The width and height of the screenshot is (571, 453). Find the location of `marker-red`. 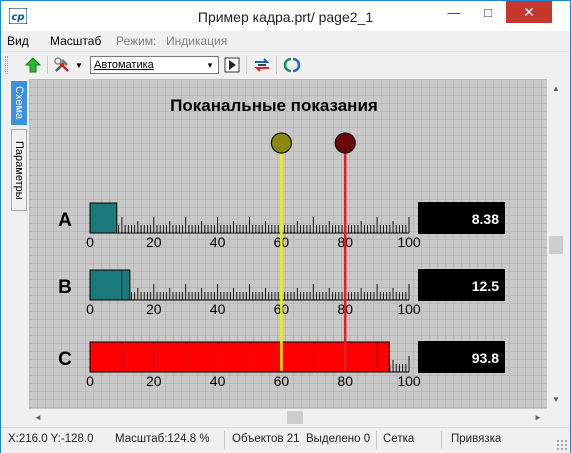

marker-red is located at coordinates (345, 251).